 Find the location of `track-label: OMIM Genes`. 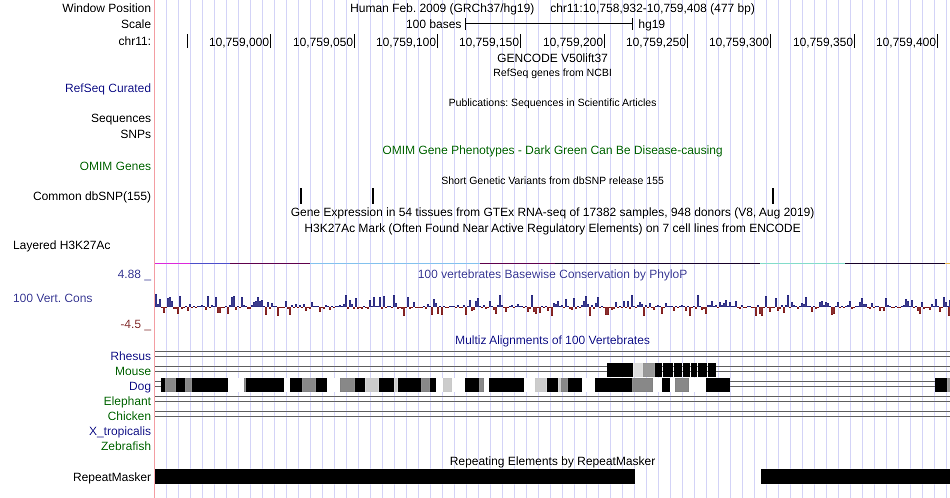

track-label: OMIM Genes is located at coordinates (115, 166).